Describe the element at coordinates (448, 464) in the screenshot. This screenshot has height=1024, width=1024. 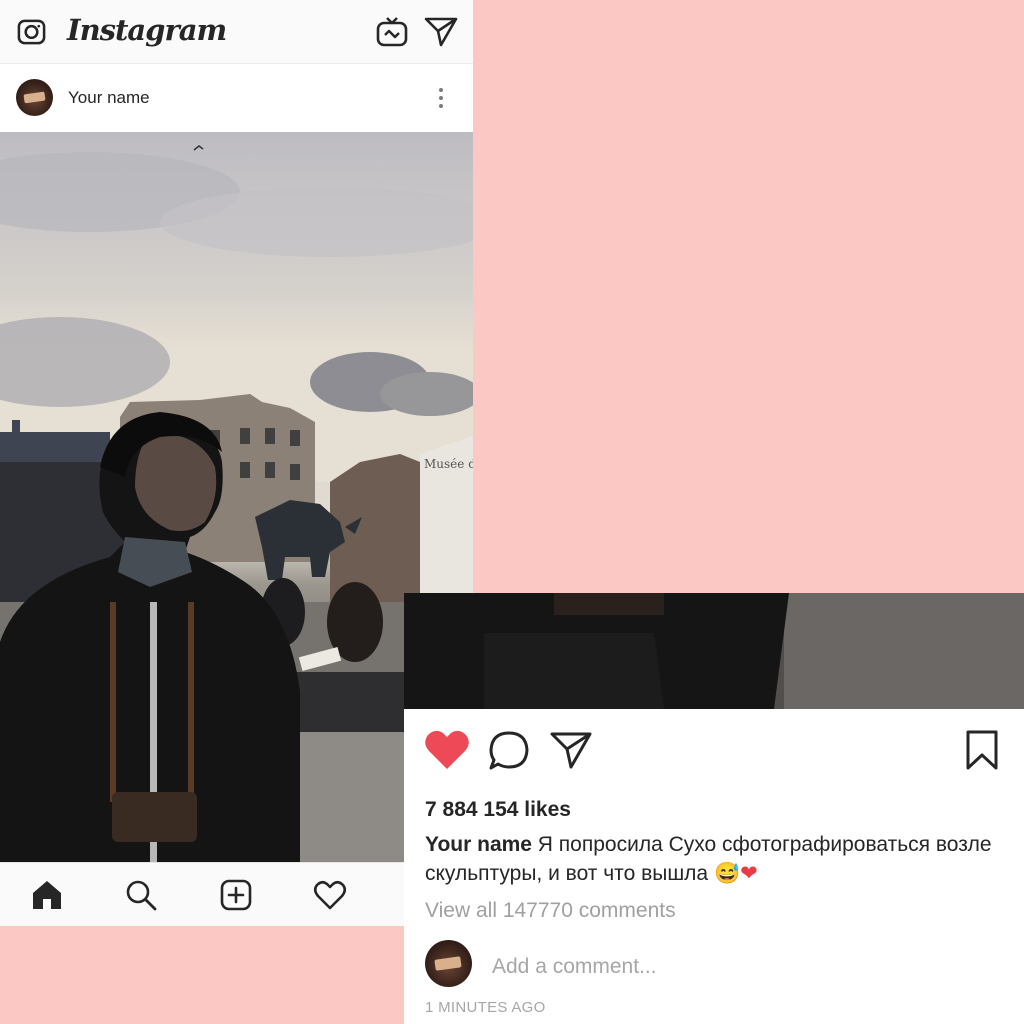
I see `museum-sign-text: Musée d'O` at that location.